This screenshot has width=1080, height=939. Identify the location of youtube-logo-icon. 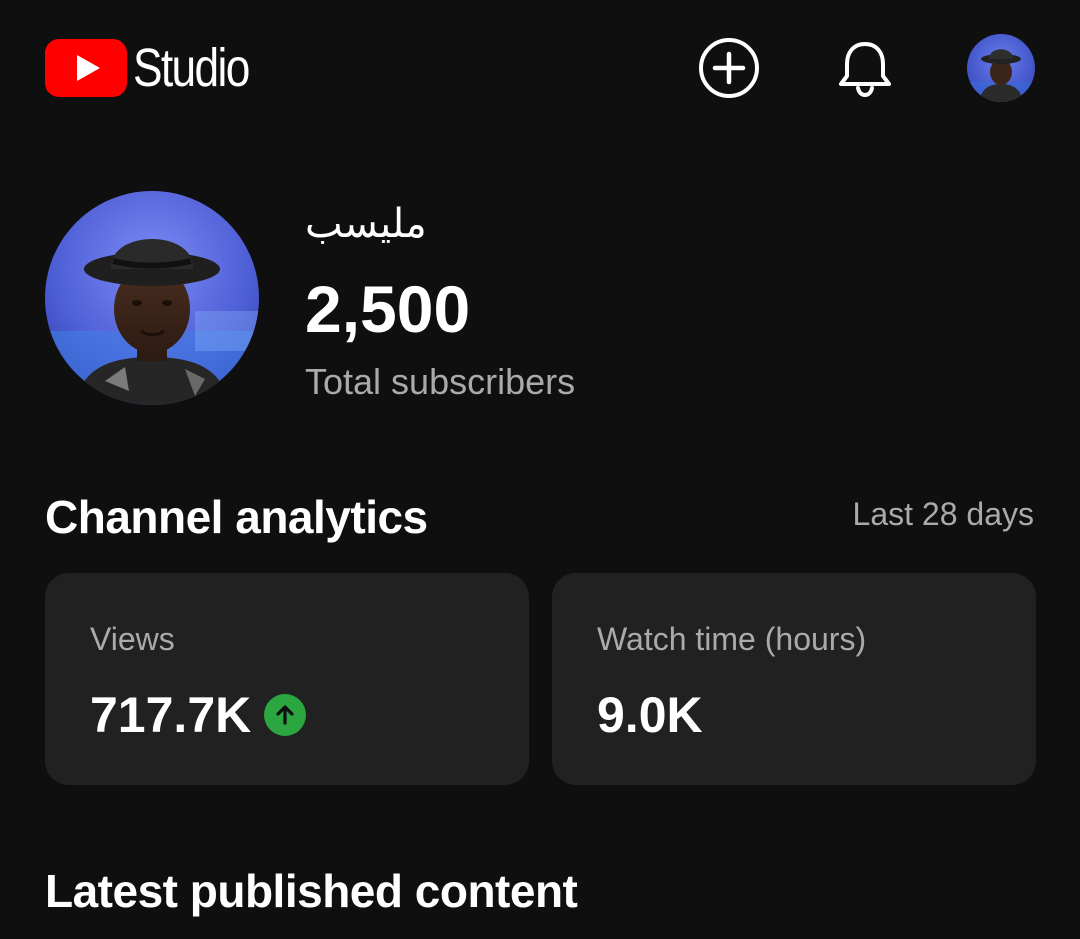
(86, 68).